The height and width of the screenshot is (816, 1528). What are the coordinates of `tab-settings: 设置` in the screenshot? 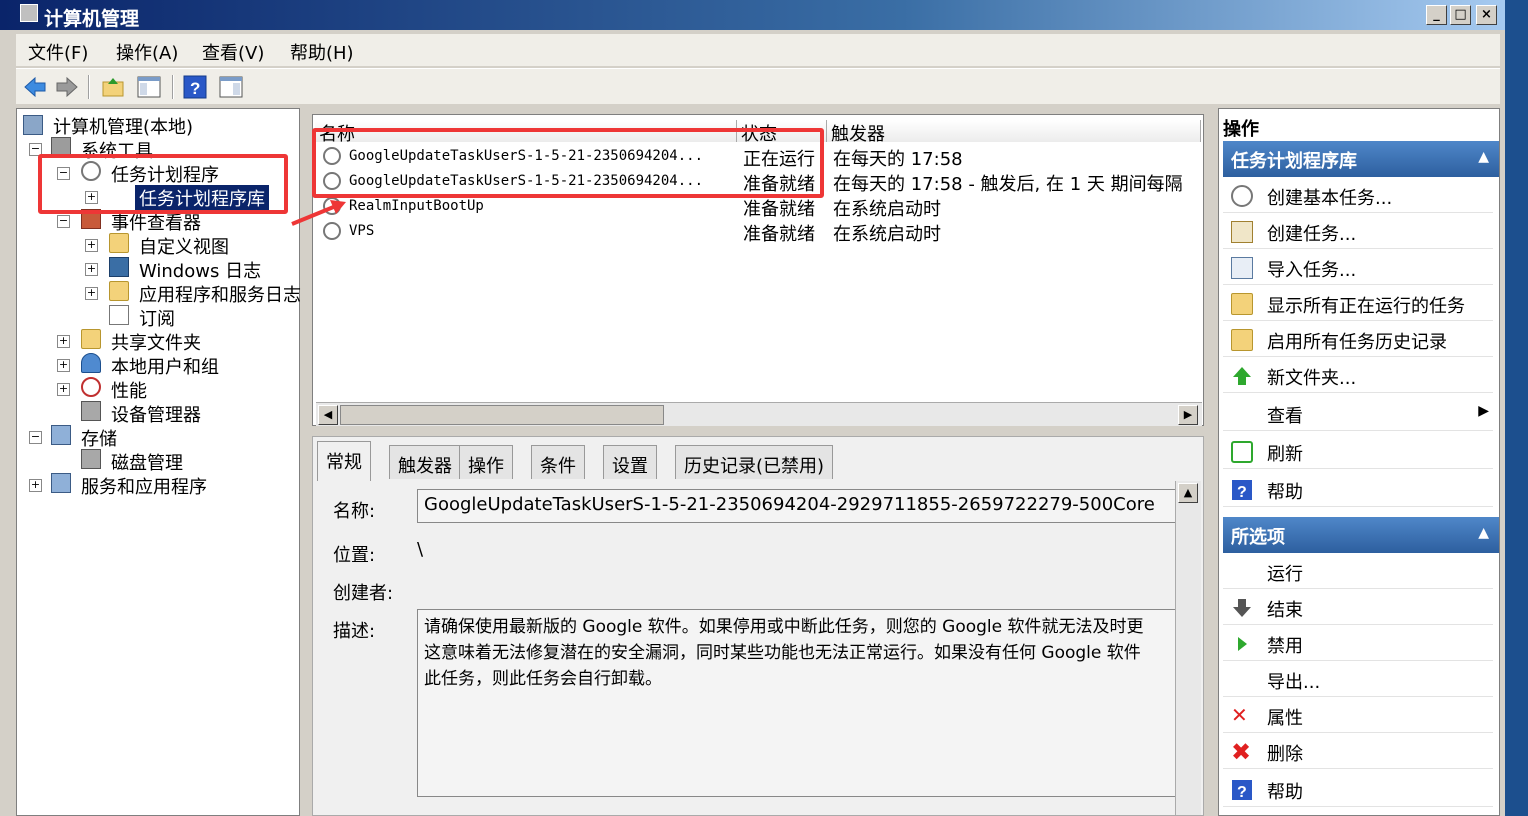 It's located at (630, 462).